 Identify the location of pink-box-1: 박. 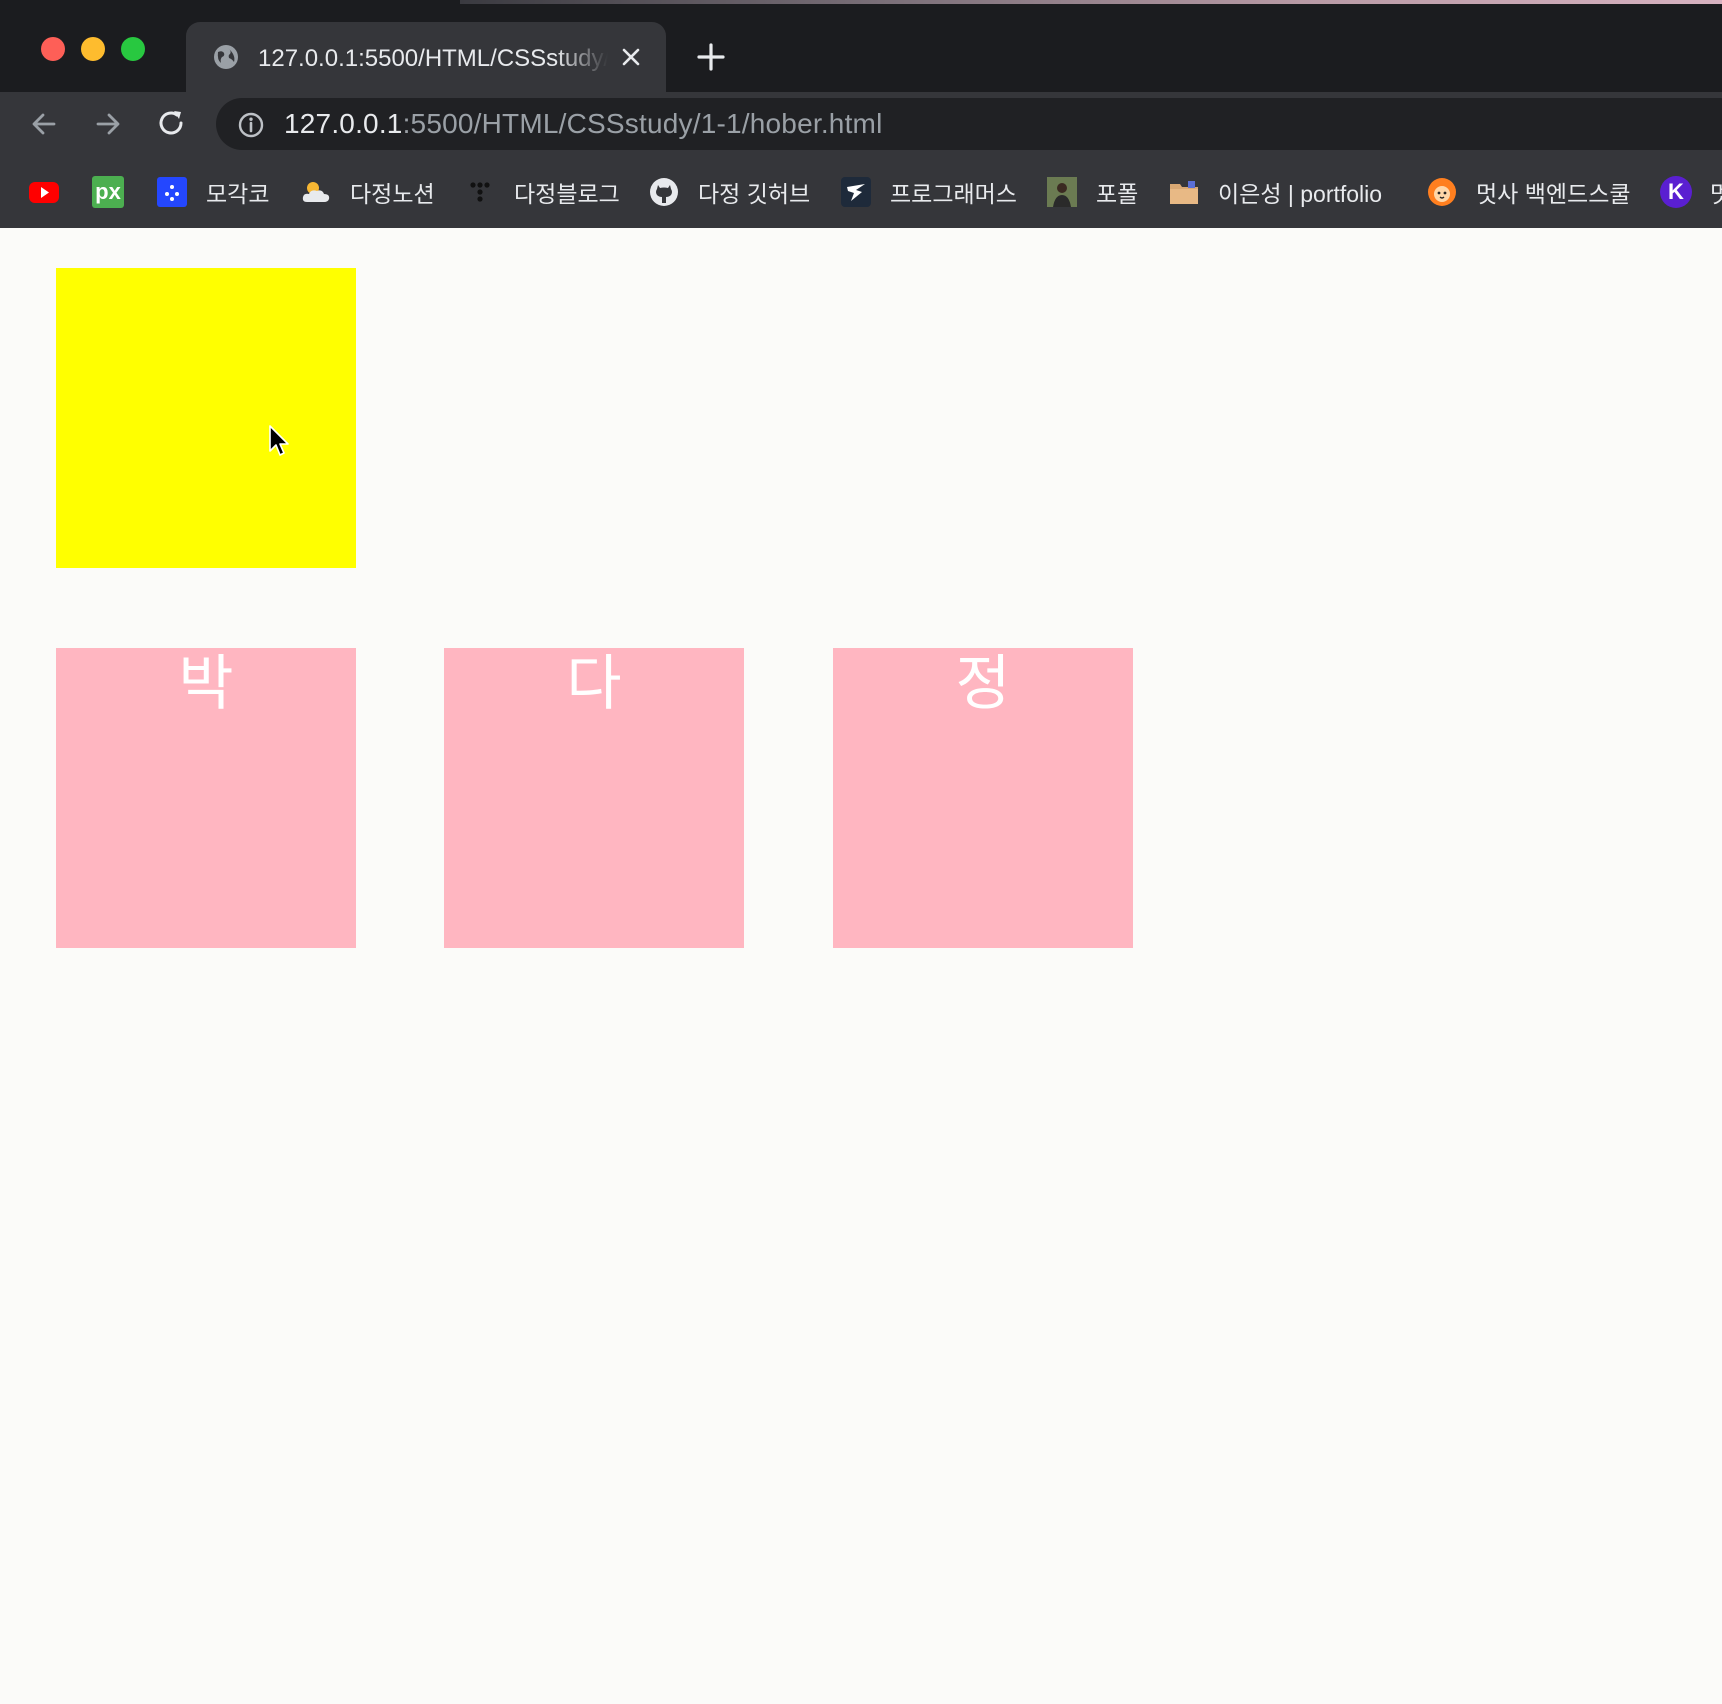
(206, 798).